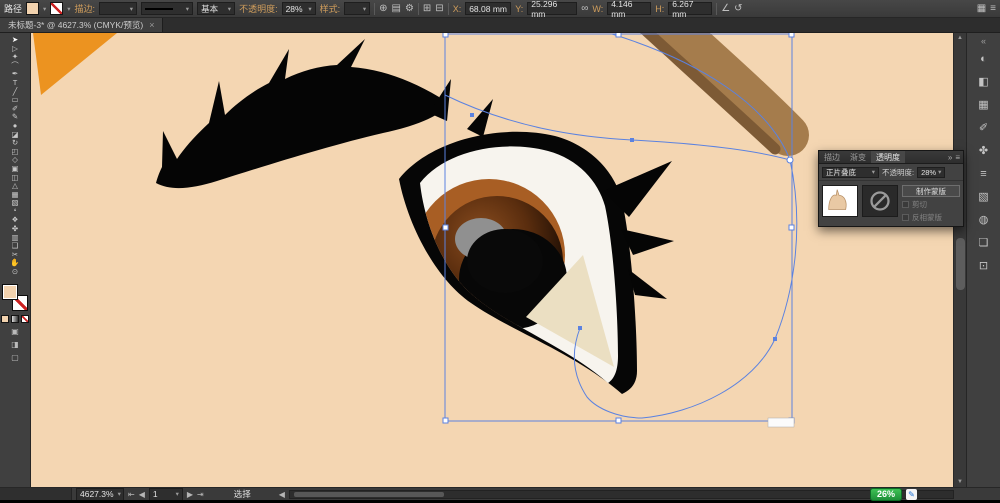  What do you see at coordinates (427, 9) in the screenshot?
I see `align-icon: ⊞` at bounding box center [427, 9].